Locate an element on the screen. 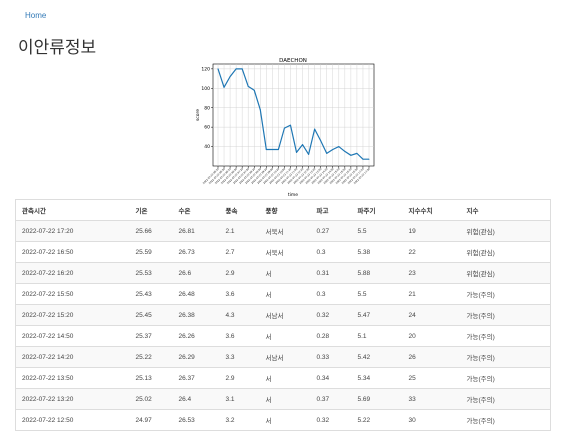 The height and width of the screenshot is (431, 567). y-tick-label: 60 is located at coordinates (207, 128).